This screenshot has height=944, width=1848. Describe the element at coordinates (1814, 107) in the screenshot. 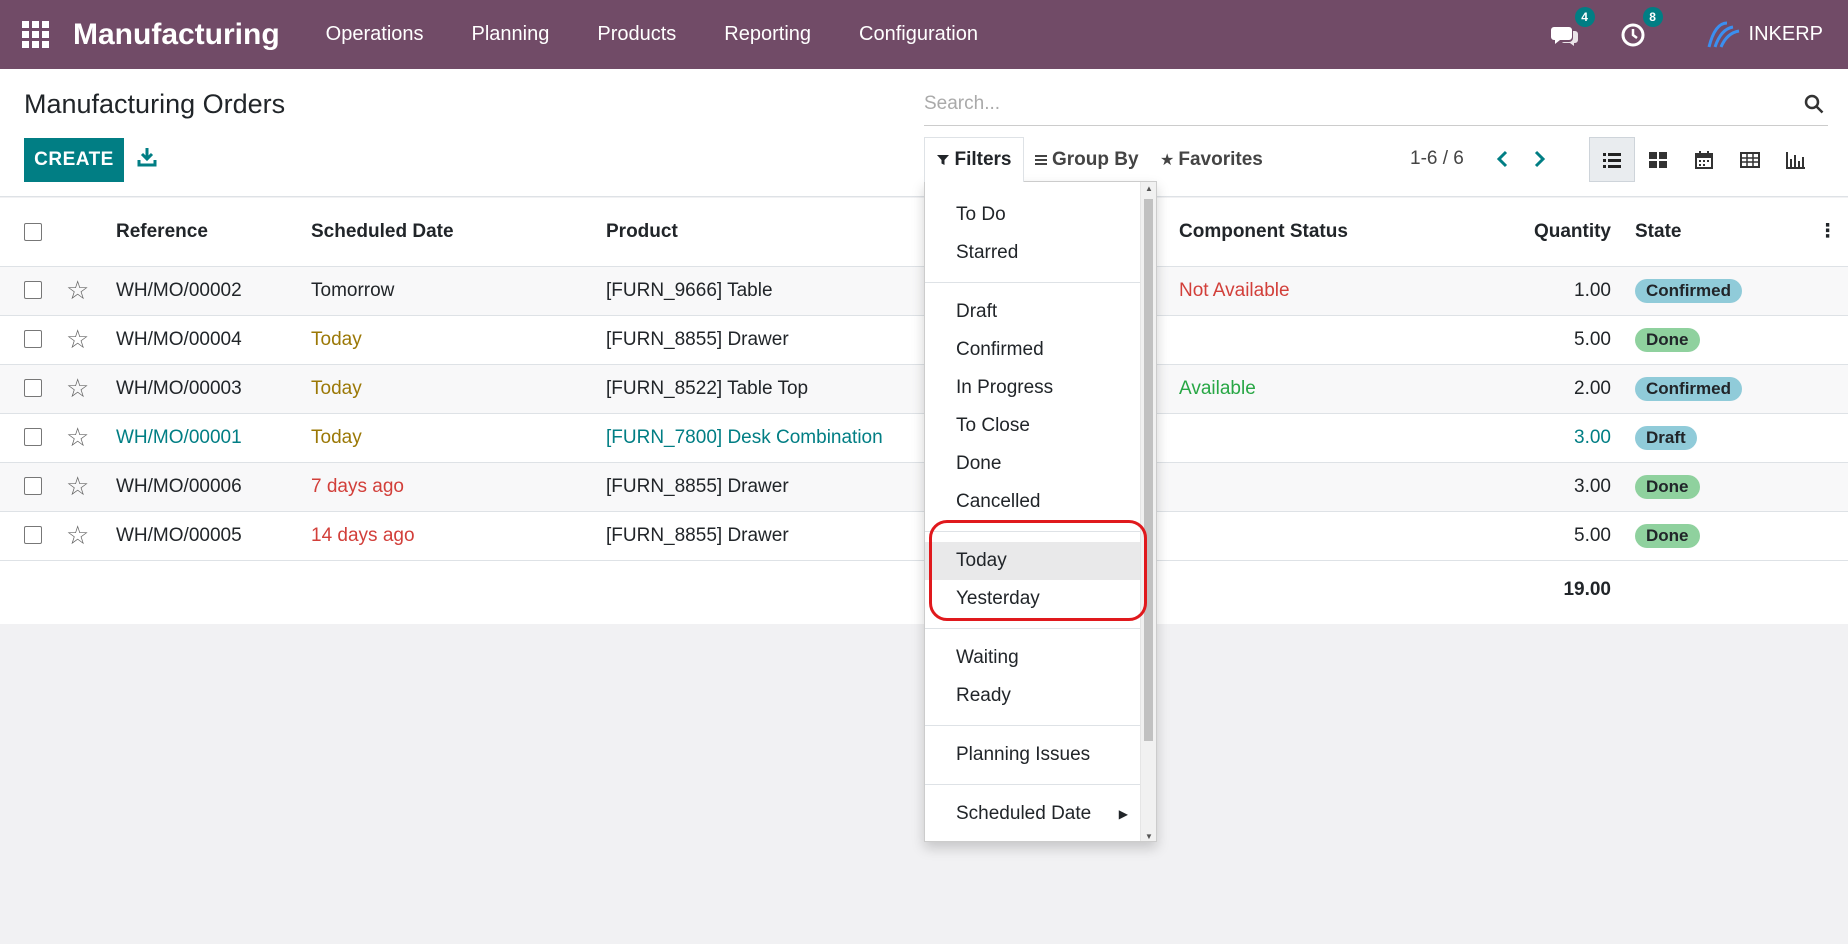

I see `search-icon` at that location.